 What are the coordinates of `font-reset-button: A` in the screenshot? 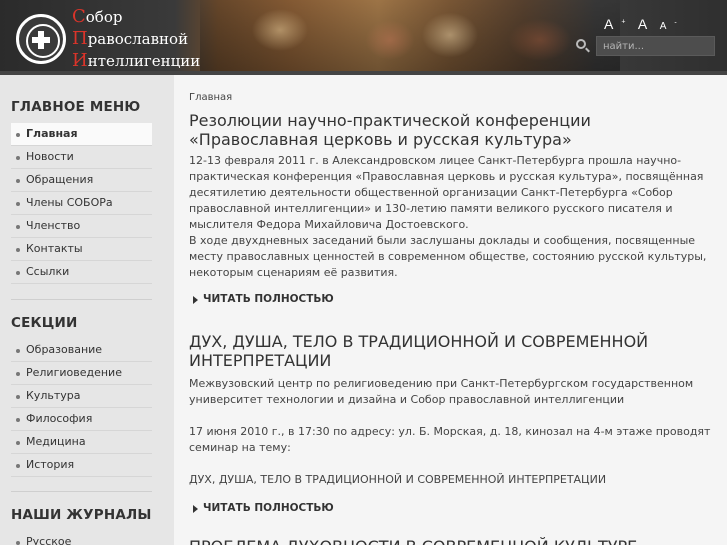 It's located at (642, 24).